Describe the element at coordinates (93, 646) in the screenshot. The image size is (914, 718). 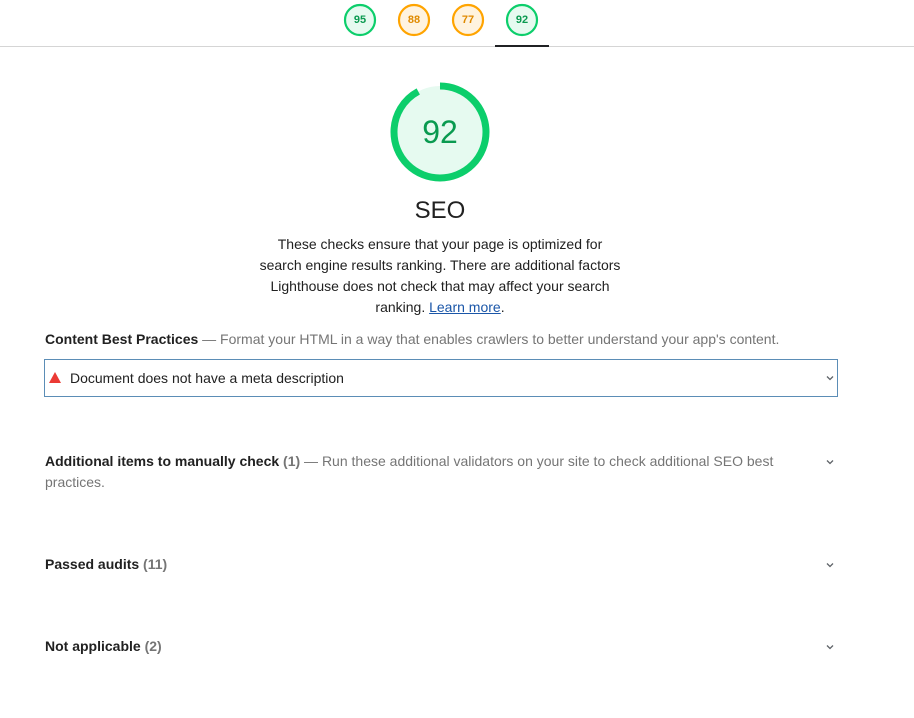
I see `group-title: Not applicable` at that location.